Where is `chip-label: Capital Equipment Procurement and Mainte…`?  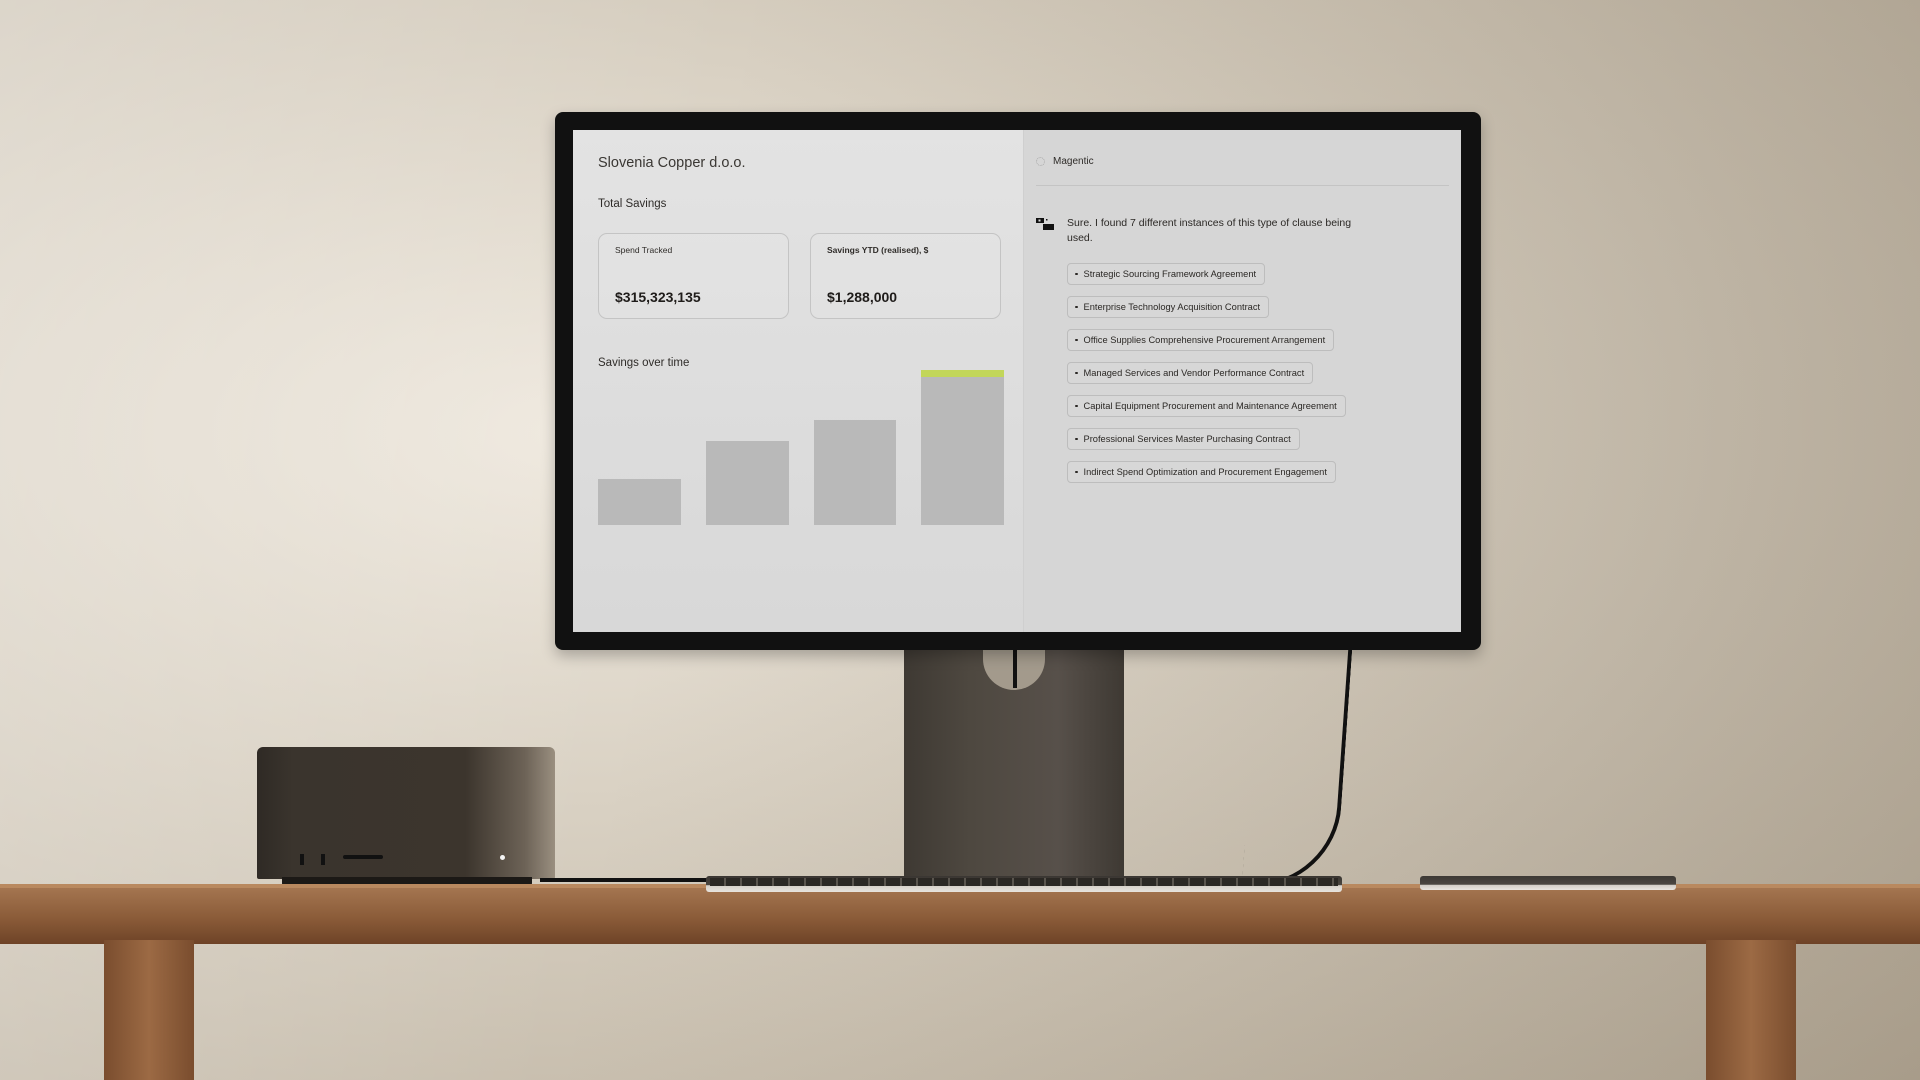
chip-label: Capital Equipment Procurement and Mainte… is located at coordinates (1210, 406).